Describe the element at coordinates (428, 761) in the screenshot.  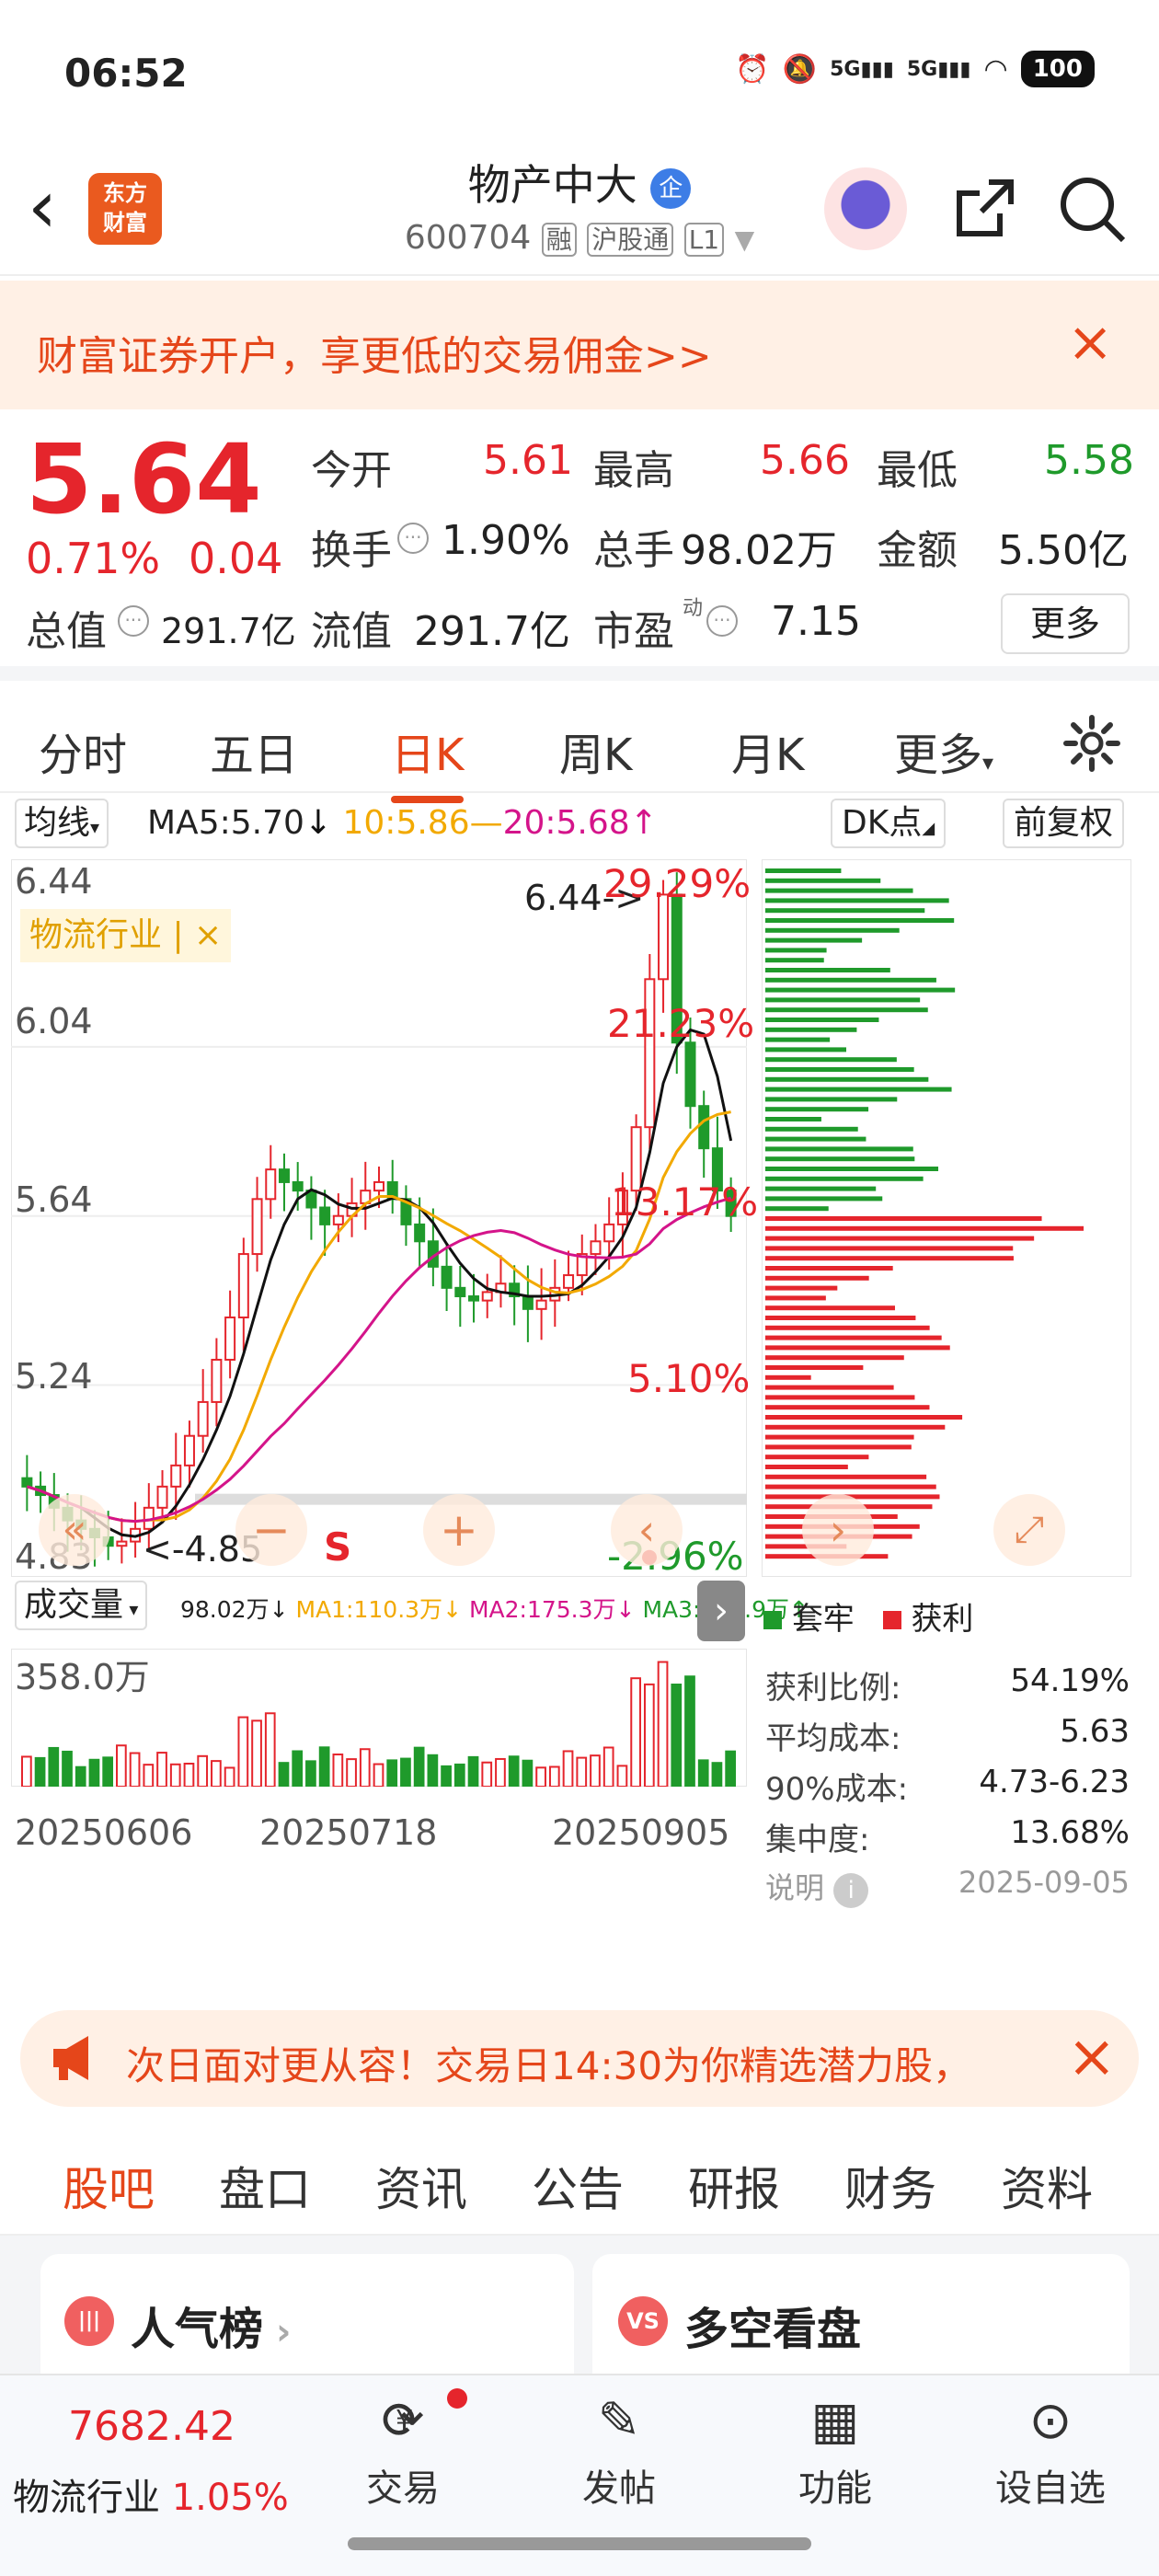
I see `tab-daily-k: 日K` at that location.